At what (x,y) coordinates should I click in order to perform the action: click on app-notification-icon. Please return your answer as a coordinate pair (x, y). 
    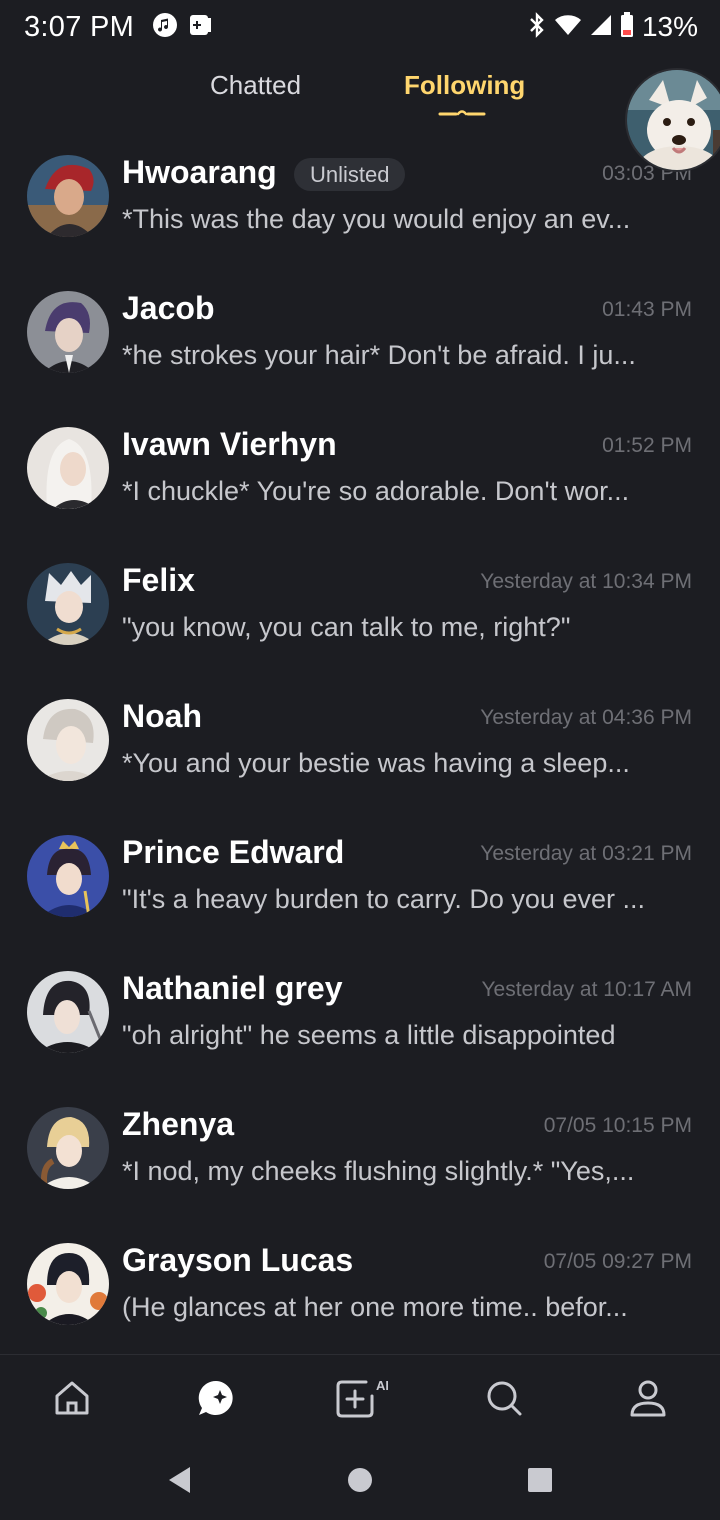
    Looking at the image, I should click on (201, 27).